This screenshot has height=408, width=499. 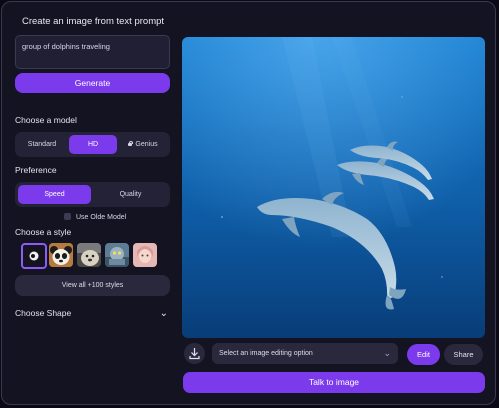 I want to click on model-label: Choose a model, so click(x=46, y=120).